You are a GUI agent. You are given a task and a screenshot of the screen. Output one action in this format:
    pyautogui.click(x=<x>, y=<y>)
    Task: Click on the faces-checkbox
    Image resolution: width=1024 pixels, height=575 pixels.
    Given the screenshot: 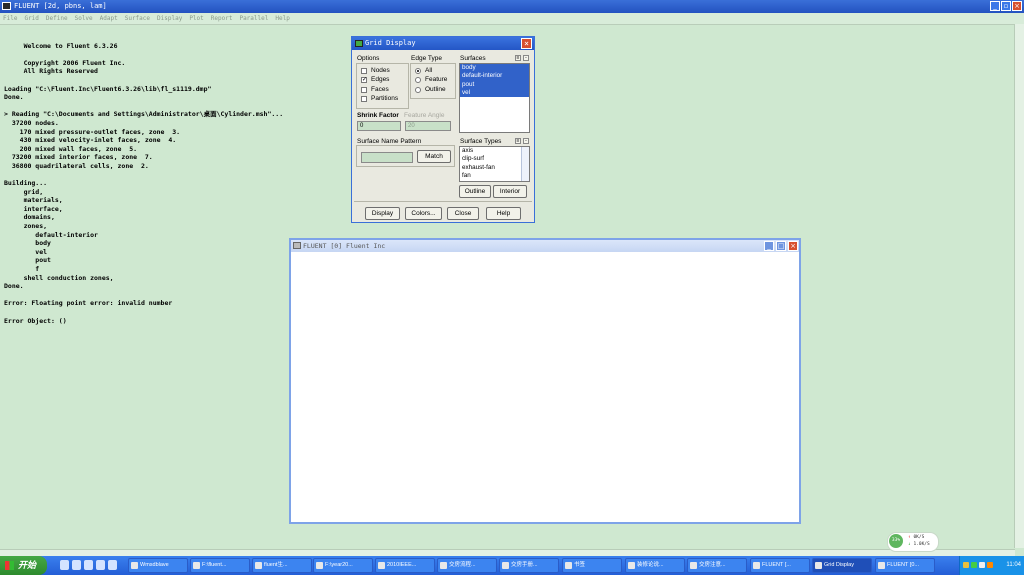 What is the action you would take?
    pyautogui.click(x=364, y=90)
    